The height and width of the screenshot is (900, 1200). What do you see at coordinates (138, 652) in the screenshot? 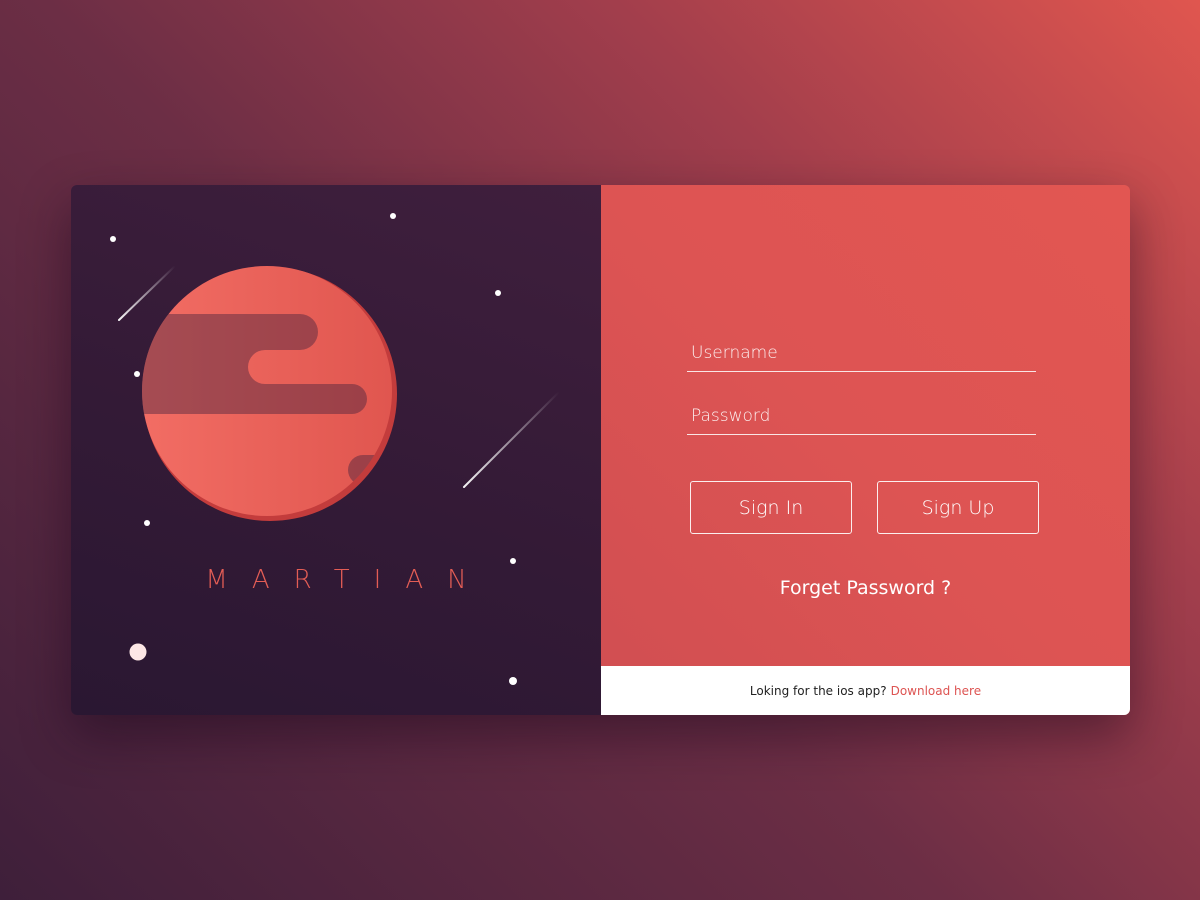
I see `star-large` at bounding box center [138, 652].